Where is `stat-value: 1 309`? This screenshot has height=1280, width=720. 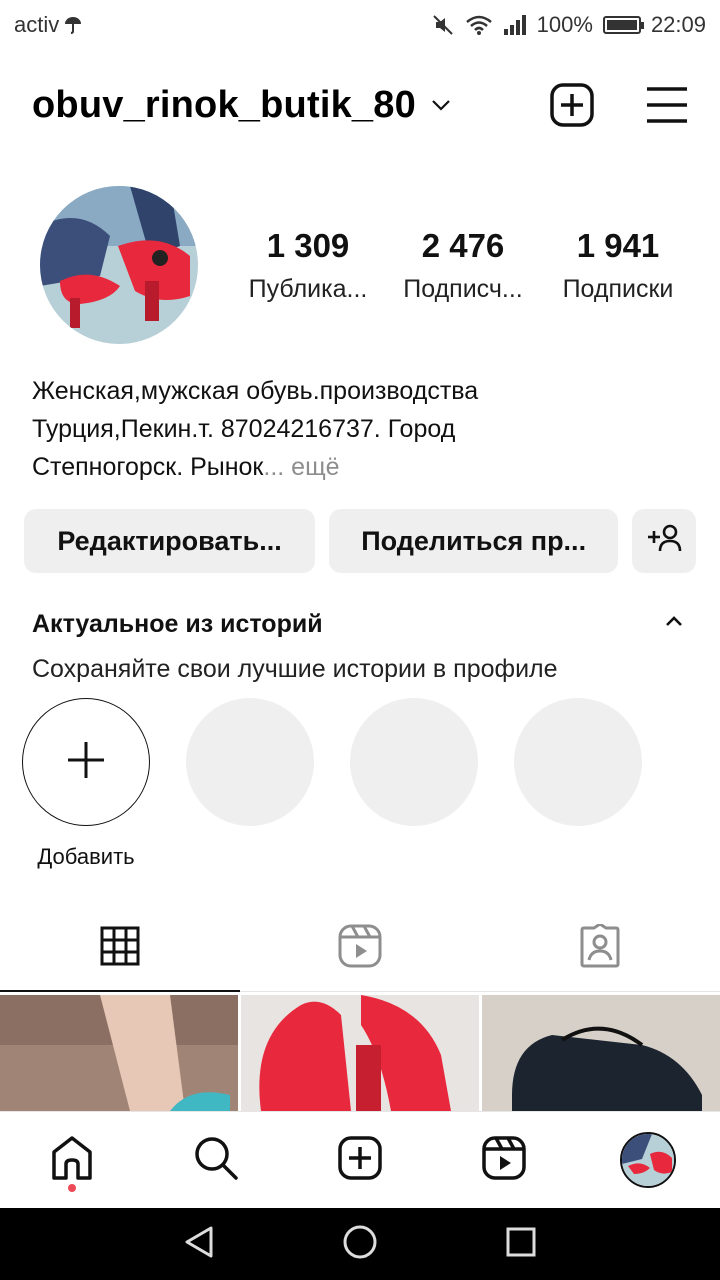
stat-value: 1 309 is located at coordinates (308, 245).